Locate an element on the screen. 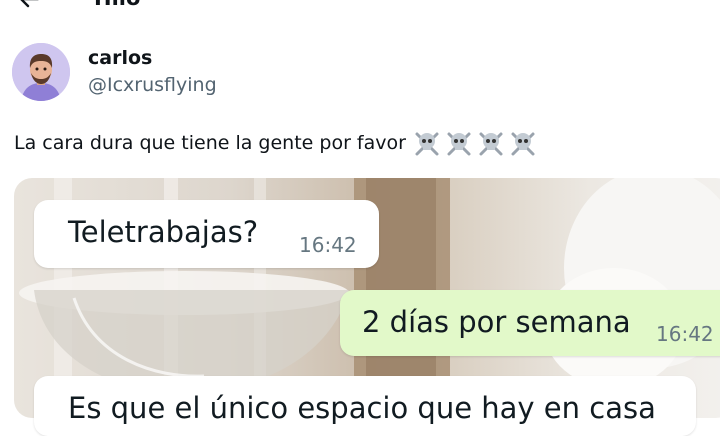 The image size is (720, 436). chat-bubble-incoming: Teletrabajas? 16:42 is located at coordinates (206, 234).